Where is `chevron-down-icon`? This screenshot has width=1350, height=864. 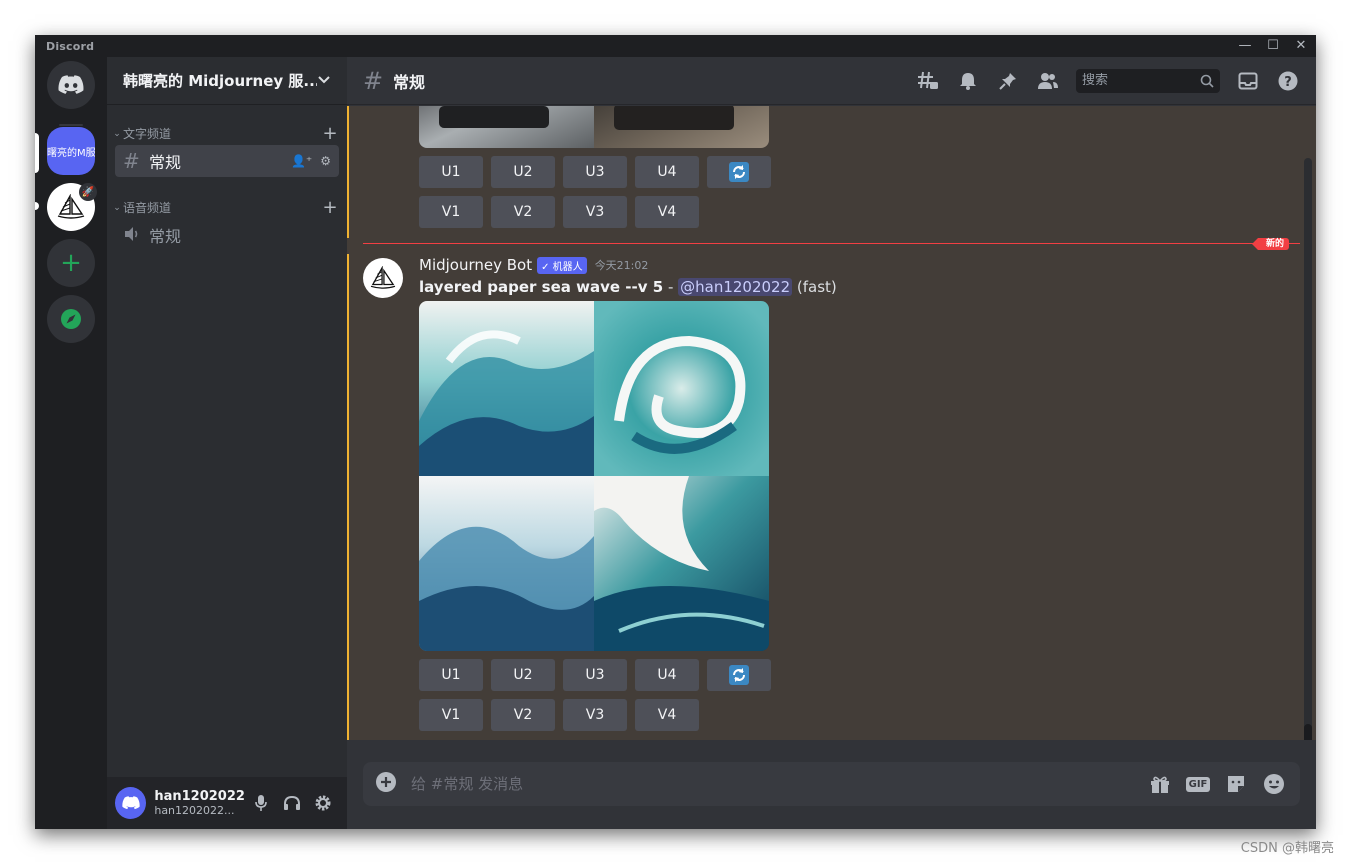 chevron-down-icon is located at coordinates (324, 81).